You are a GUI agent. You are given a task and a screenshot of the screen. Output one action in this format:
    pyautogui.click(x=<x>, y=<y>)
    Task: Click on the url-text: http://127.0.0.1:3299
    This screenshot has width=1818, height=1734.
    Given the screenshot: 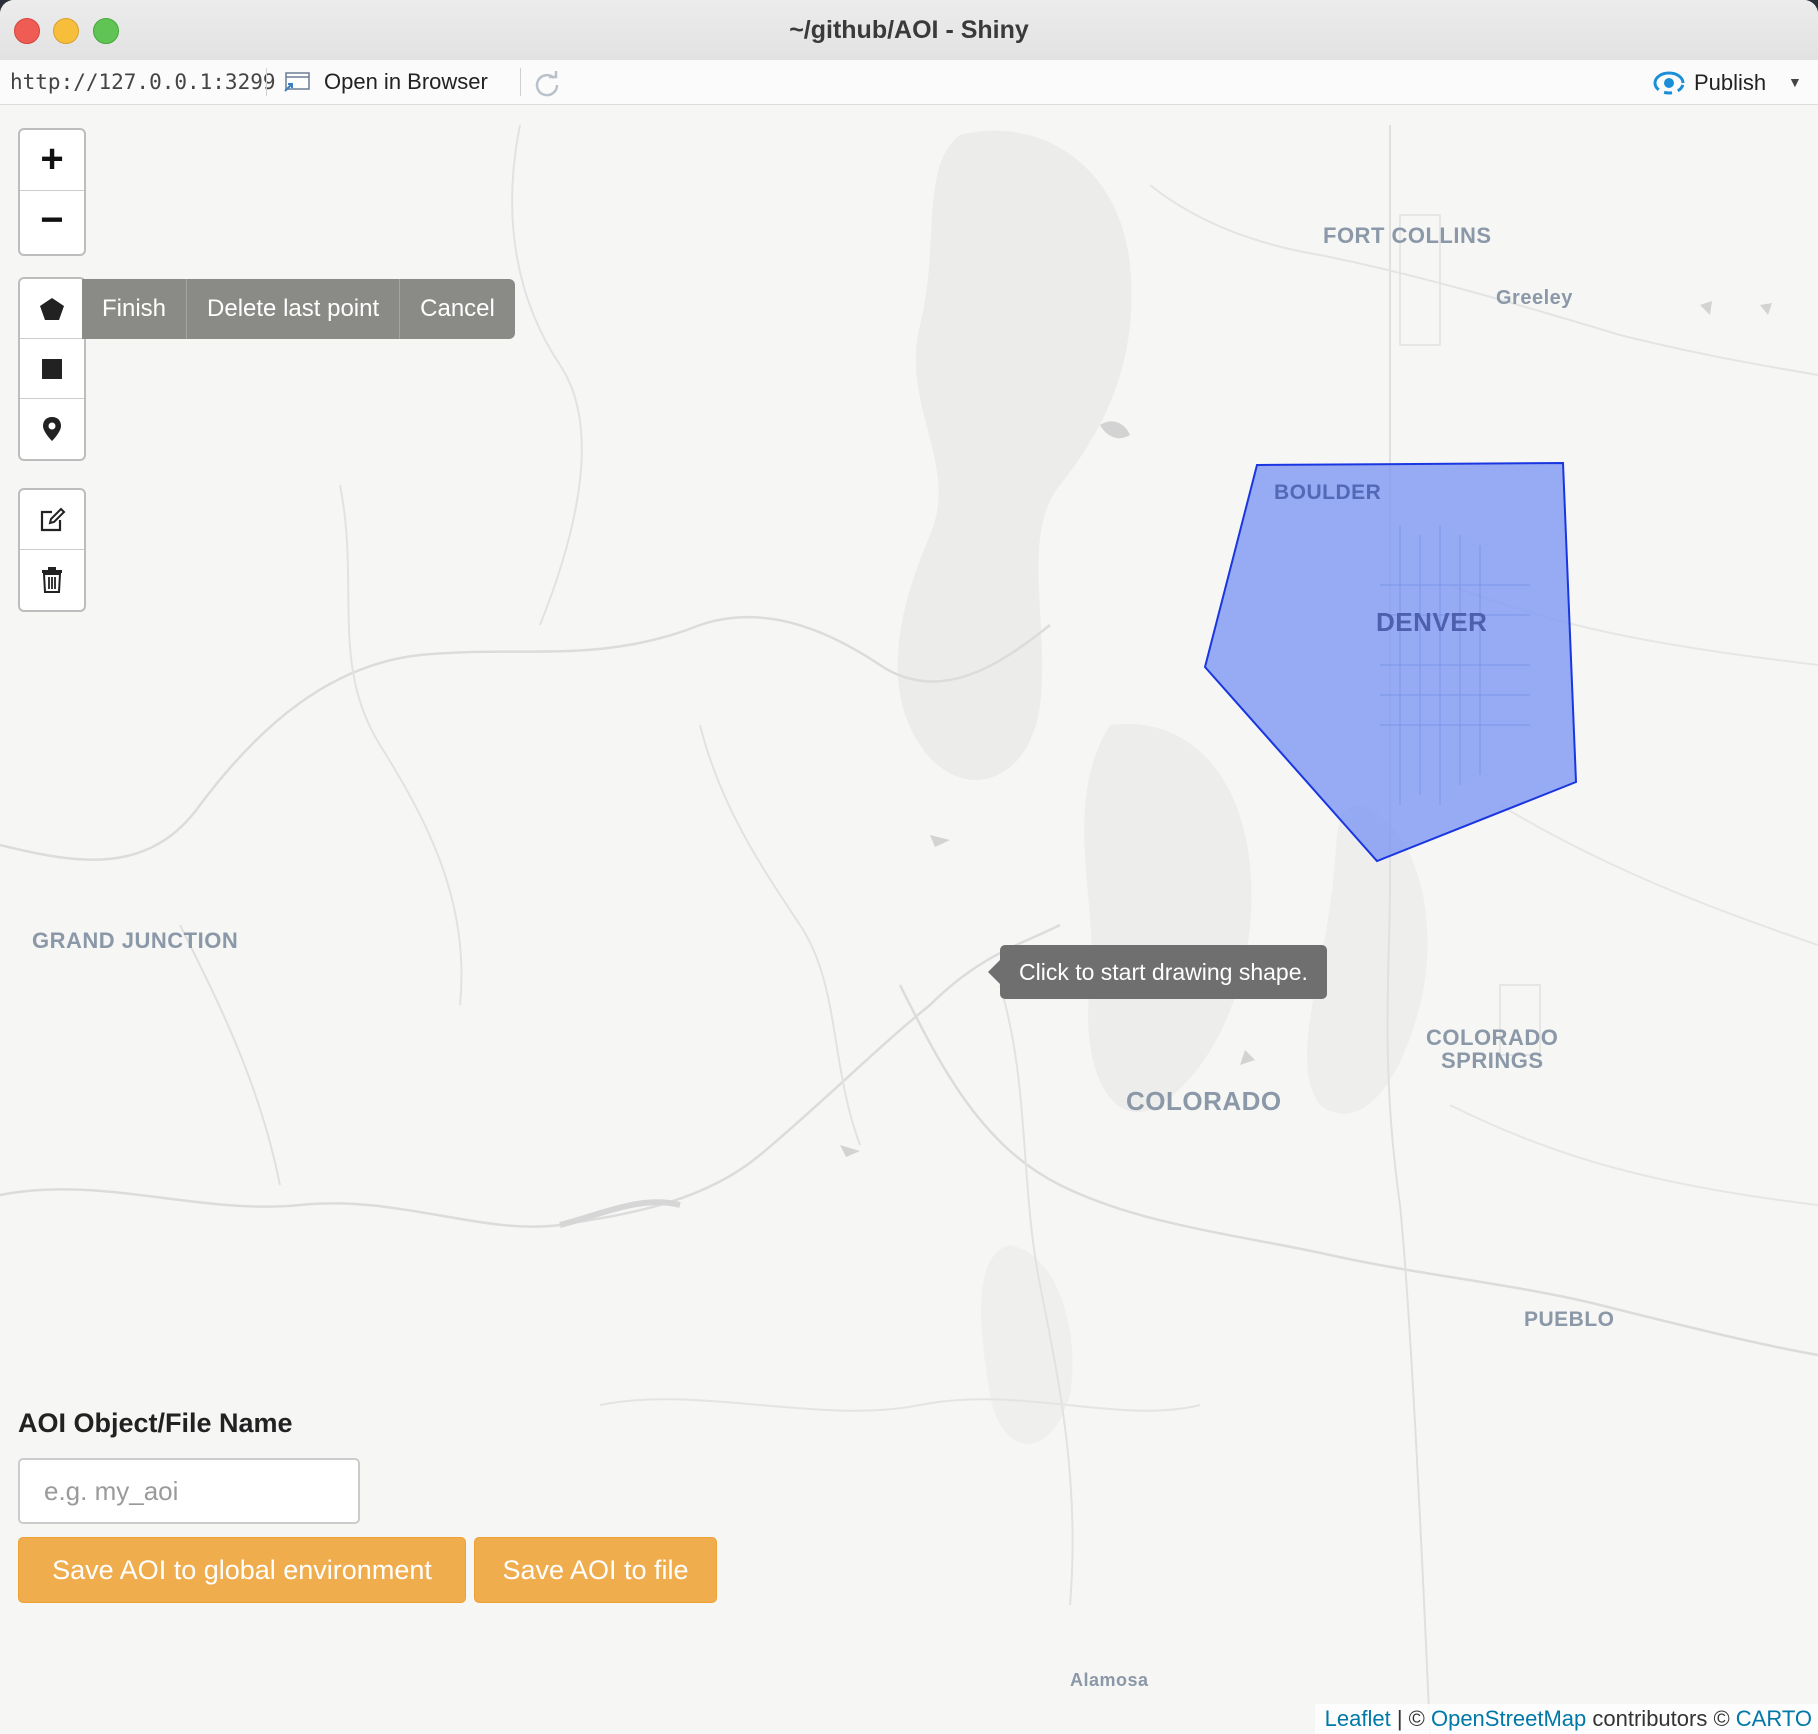 What is the action you would take?
    pyautogui.click(x=143, y=82)
    